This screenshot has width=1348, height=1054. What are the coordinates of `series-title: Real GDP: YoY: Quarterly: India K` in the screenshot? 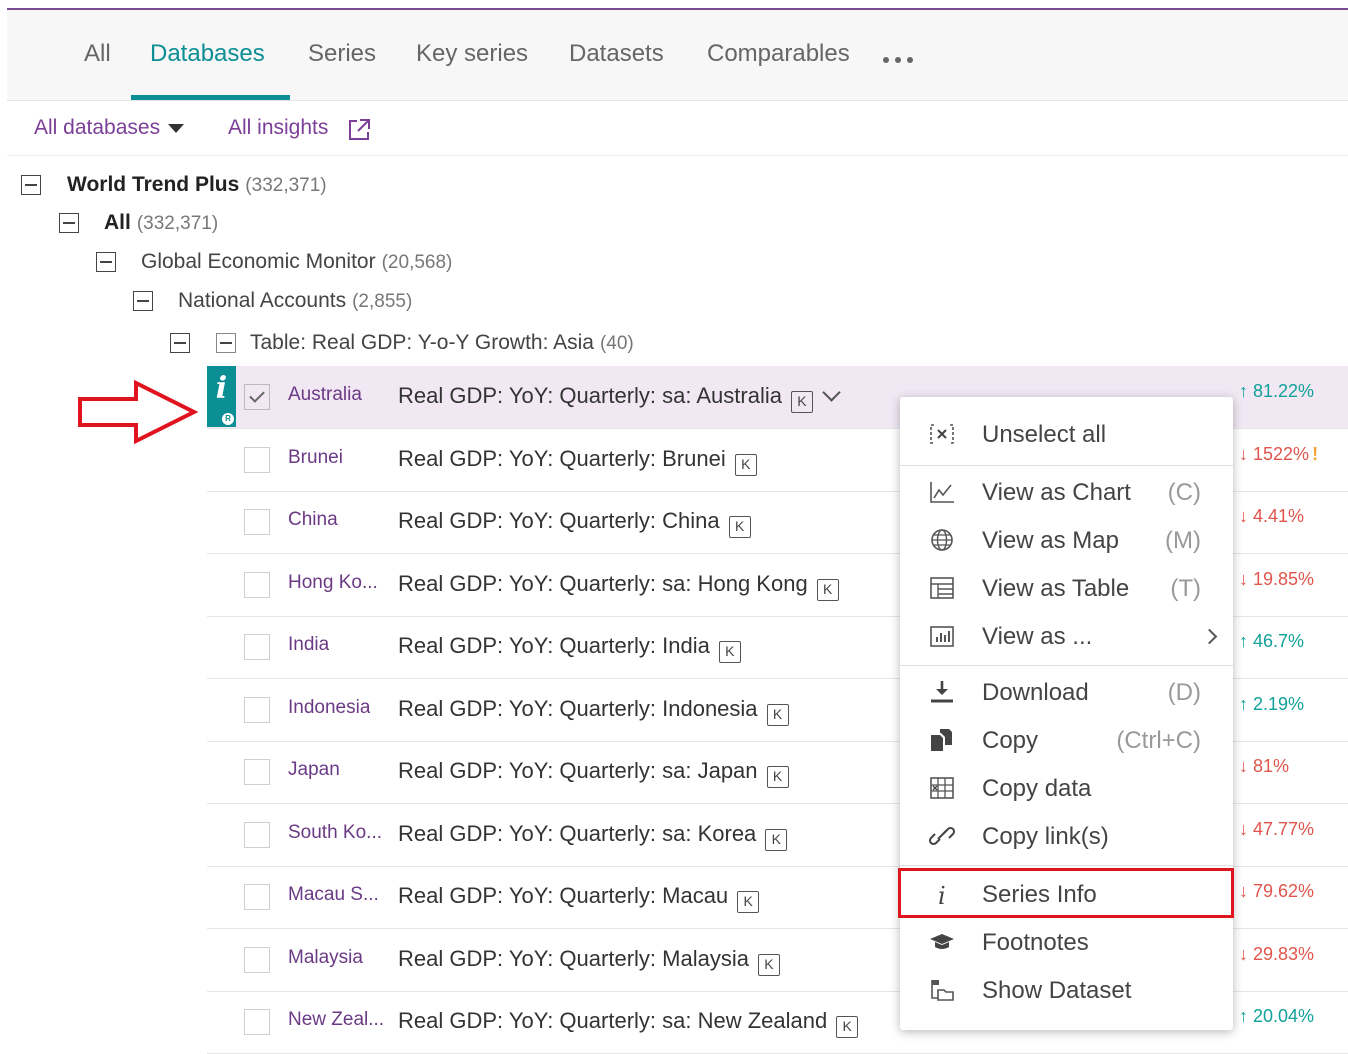 It's located at (569, 648).